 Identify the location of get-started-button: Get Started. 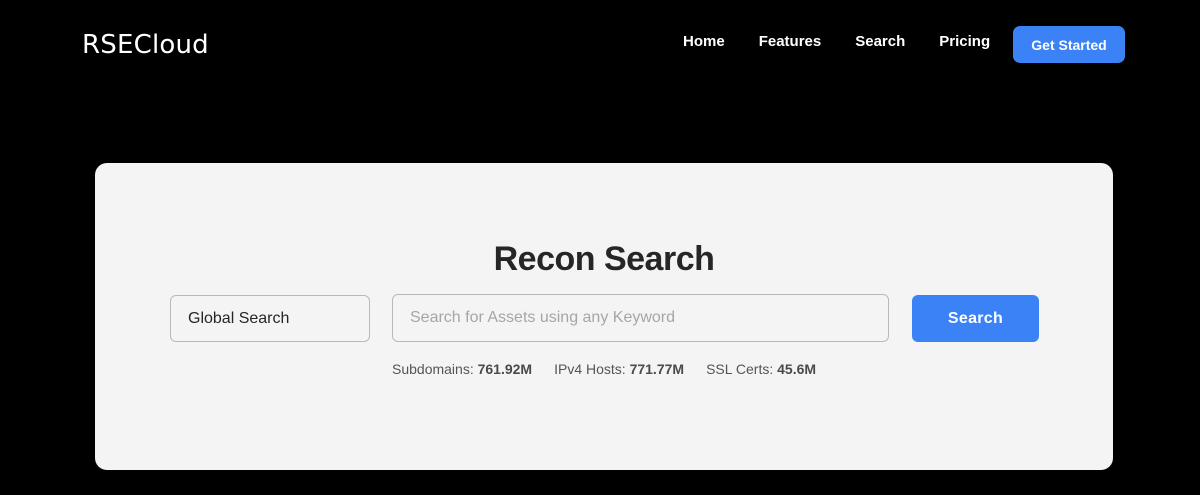
(1069, 44).